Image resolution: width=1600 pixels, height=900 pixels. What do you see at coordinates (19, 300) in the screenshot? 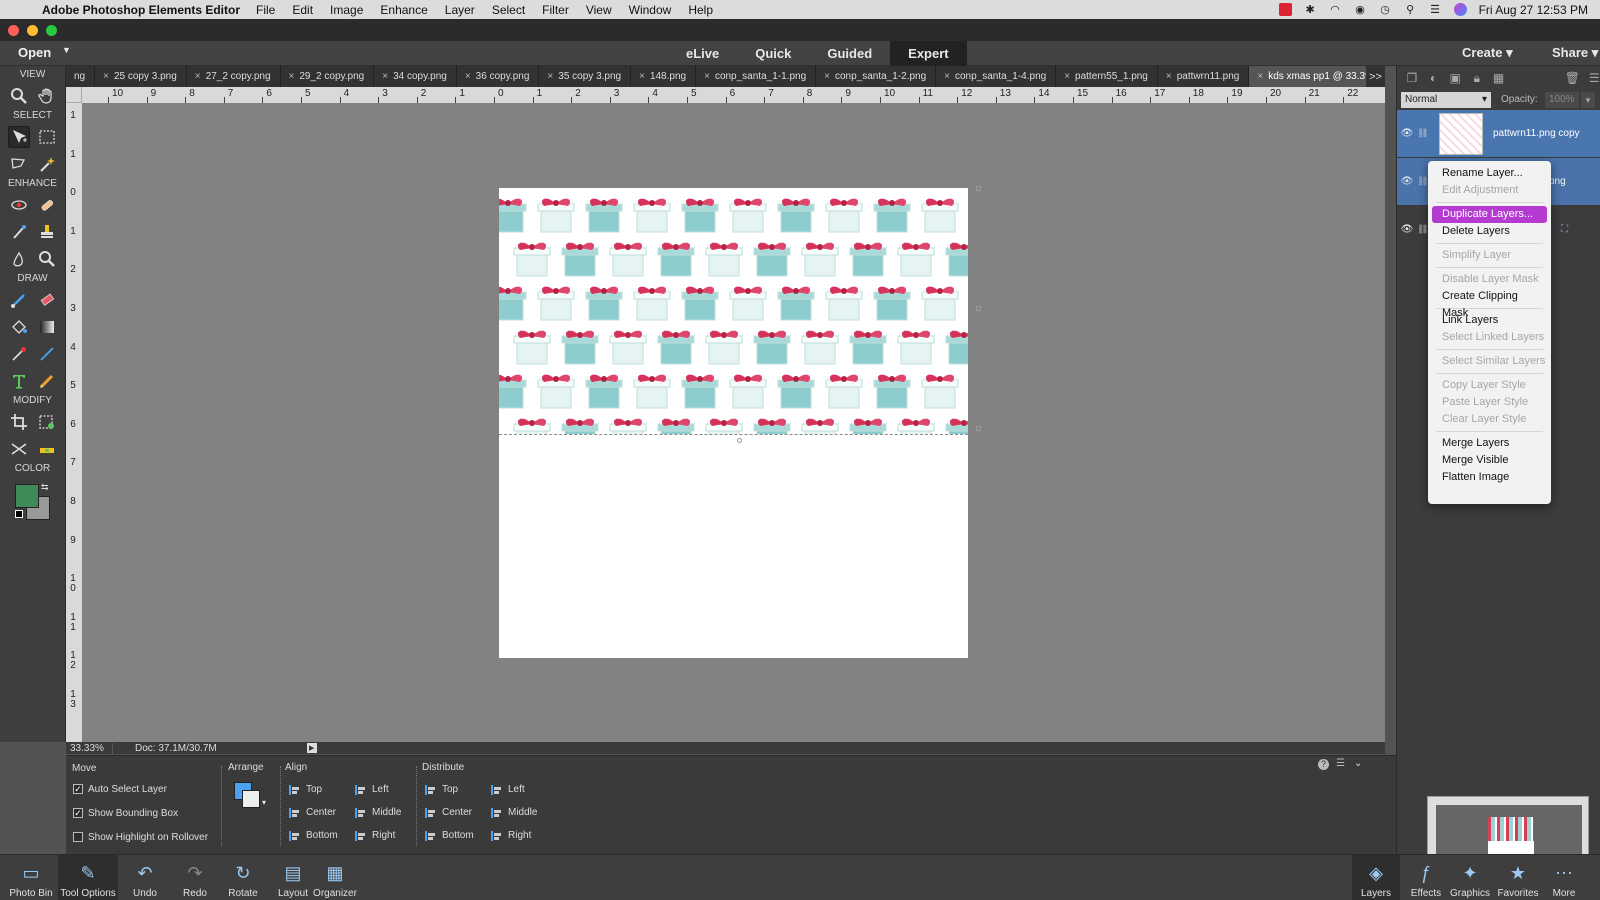
I see `brush-tool` at bounding box center [19, 300].